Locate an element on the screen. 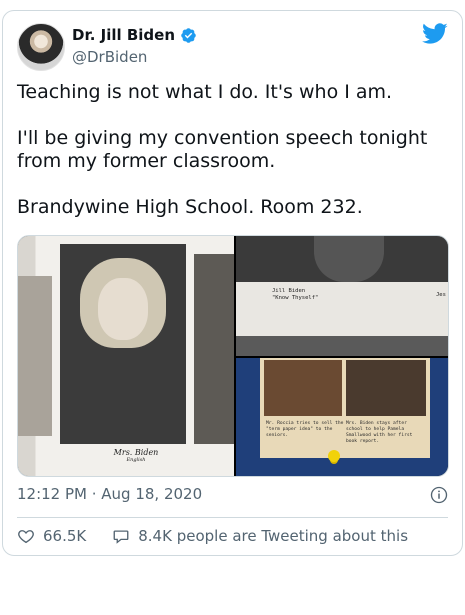 Image resolution: width=465 pixels, height=615 pixels. portrait-face is located at coordinates (123, 309).